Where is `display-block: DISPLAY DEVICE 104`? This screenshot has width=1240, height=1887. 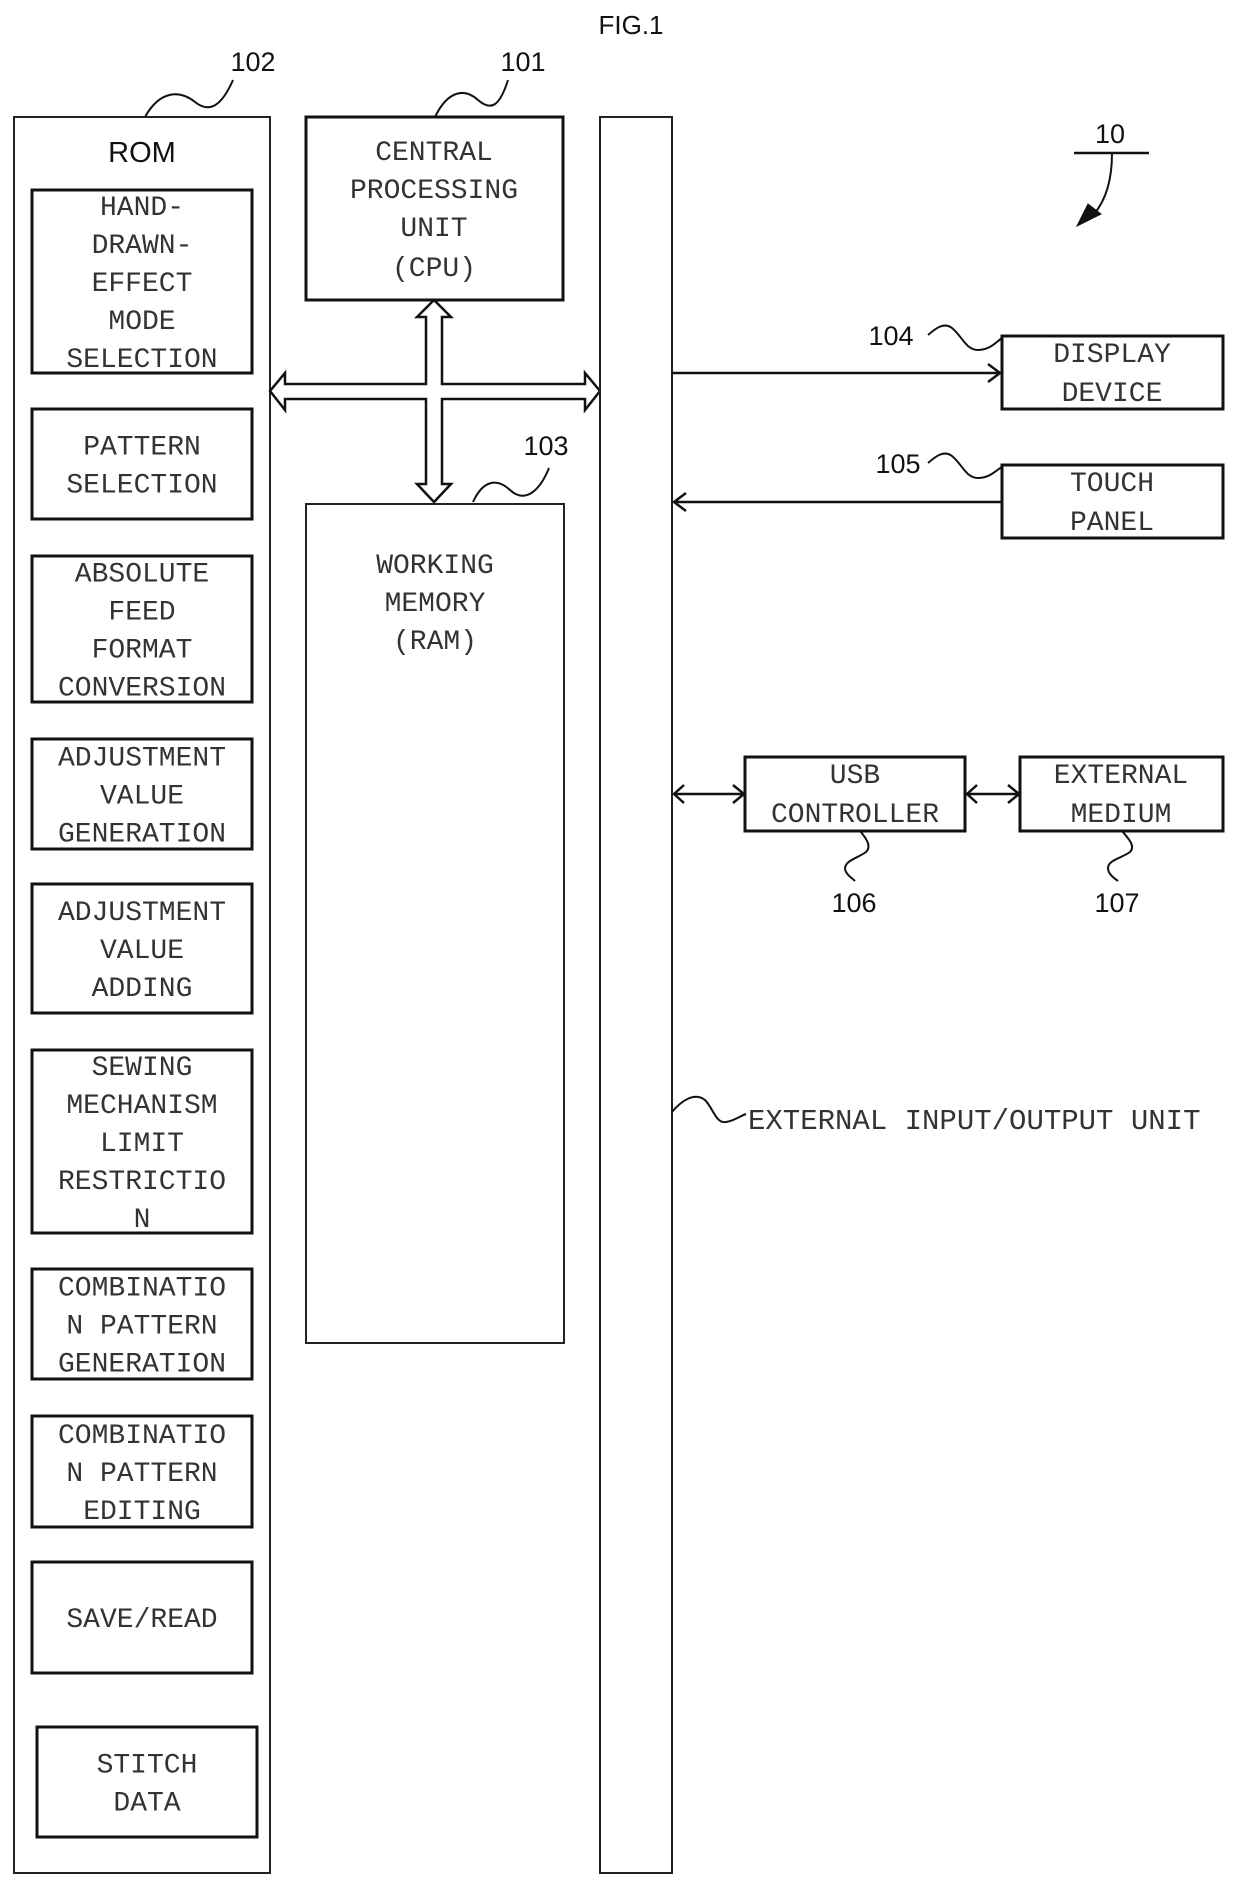
display-block: DISPLAY DEVICE 104 is located at coordinates (948, 366).